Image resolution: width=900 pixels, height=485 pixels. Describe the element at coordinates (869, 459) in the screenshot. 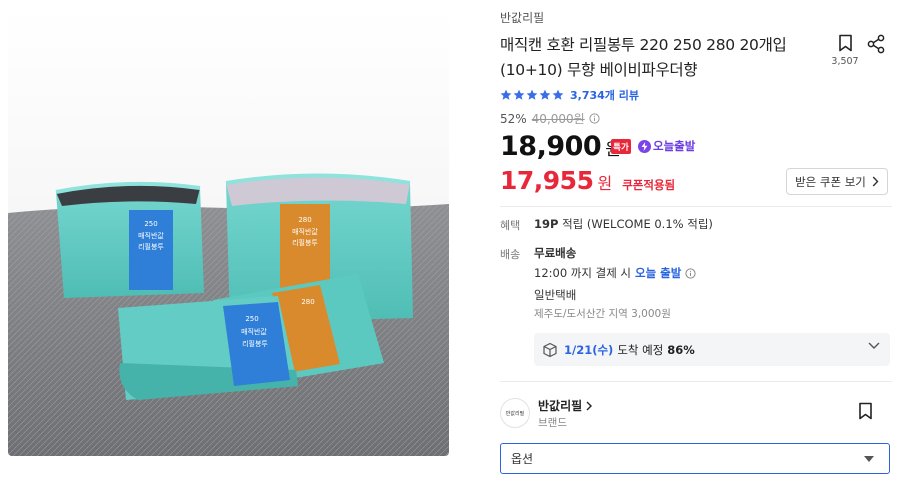

I see `caret-down-icon` at that location.